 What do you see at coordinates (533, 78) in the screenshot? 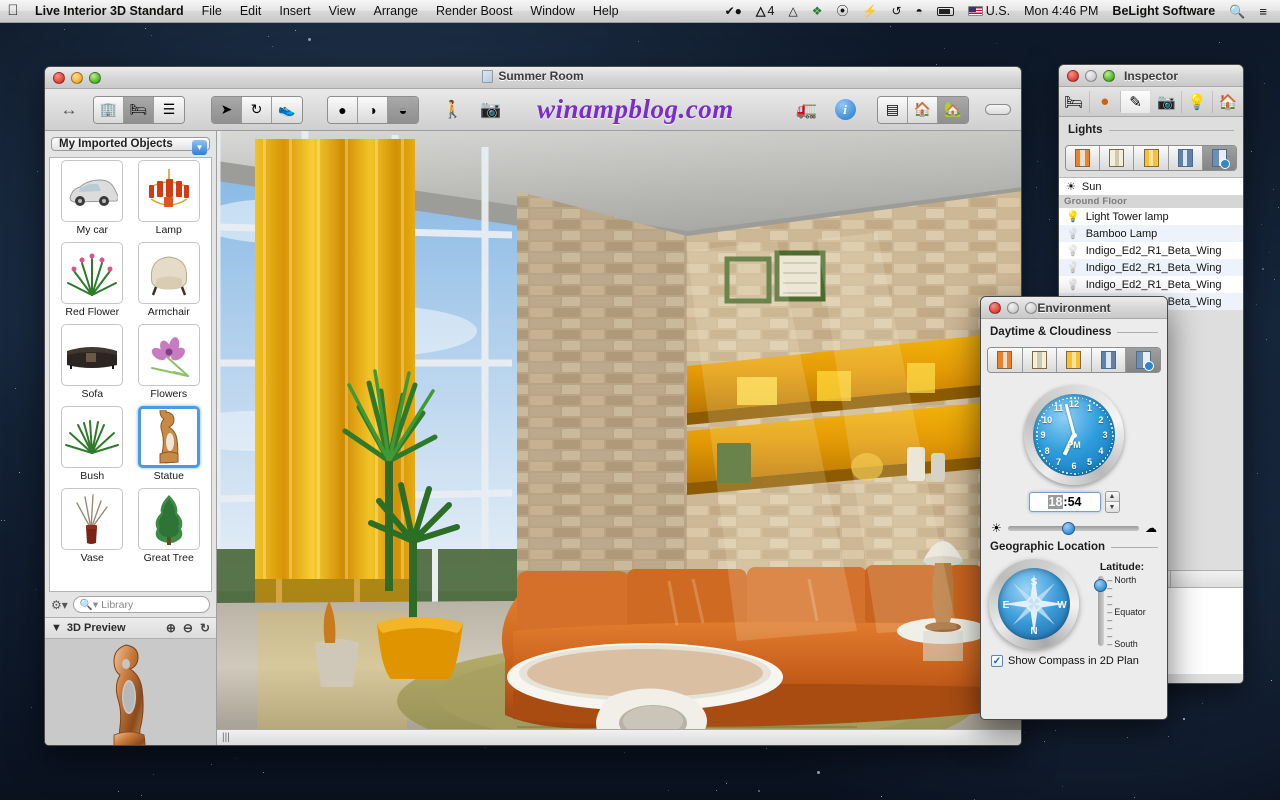
I see `main-titlebar: Summer Room` at bounding box center [533, 78].